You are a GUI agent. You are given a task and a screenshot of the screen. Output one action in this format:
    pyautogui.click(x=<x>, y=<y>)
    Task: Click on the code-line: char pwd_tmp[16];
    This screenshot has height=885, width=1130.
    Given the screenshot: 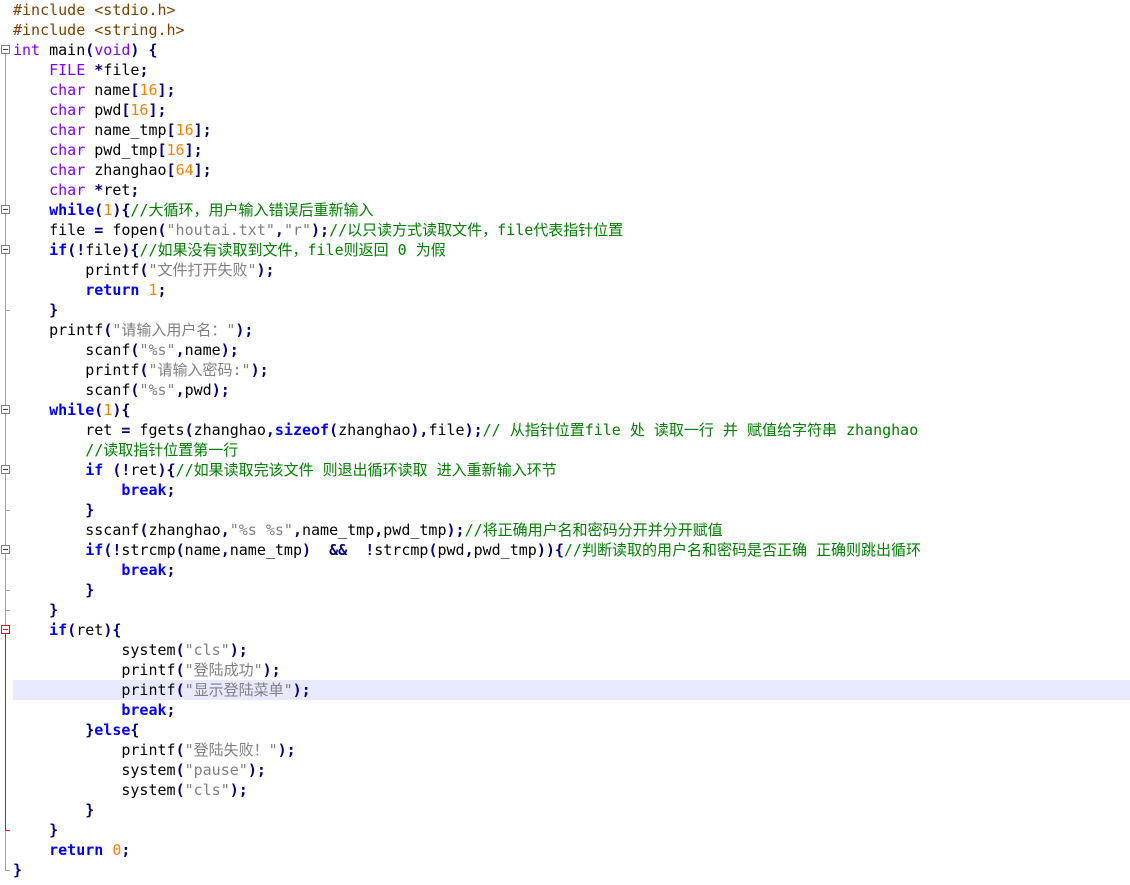 What is the action you would take?
    pyautogui.click(x=571, y=150)
    